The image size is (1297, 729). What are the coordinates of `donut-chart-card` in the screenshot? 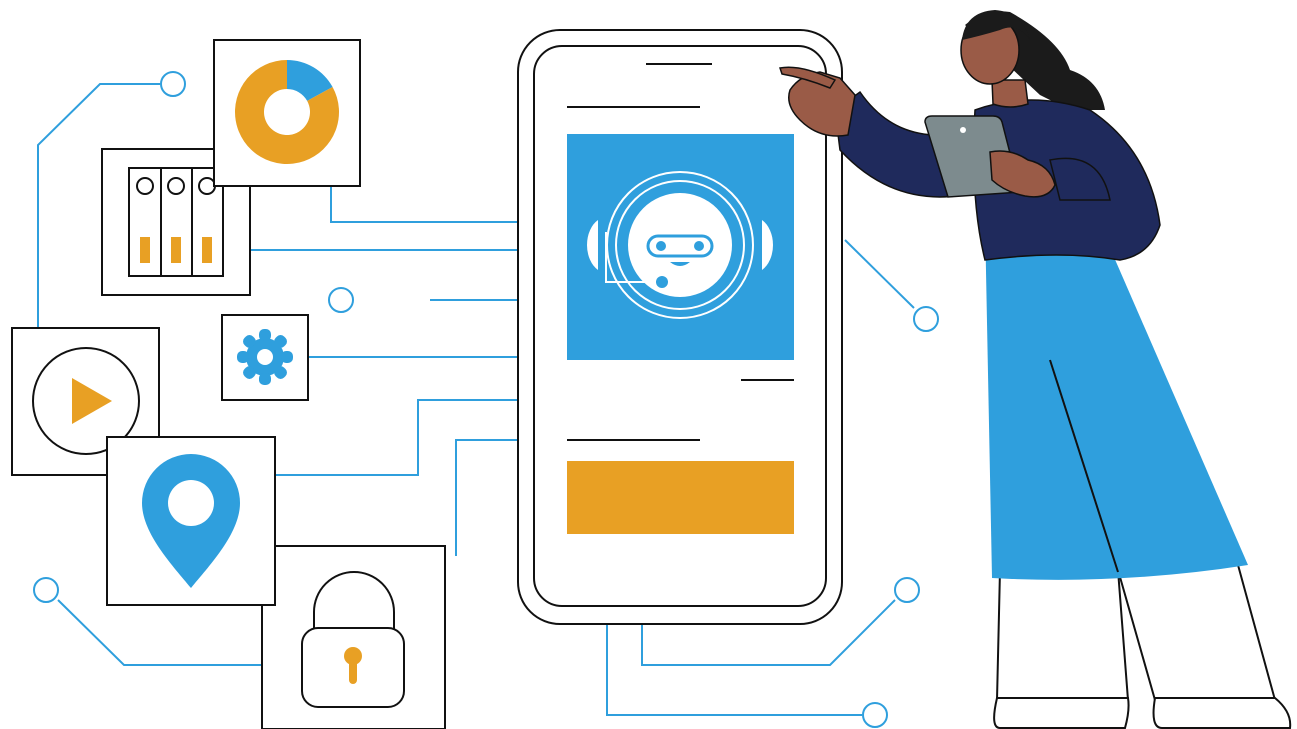 It's located at (287, 113).